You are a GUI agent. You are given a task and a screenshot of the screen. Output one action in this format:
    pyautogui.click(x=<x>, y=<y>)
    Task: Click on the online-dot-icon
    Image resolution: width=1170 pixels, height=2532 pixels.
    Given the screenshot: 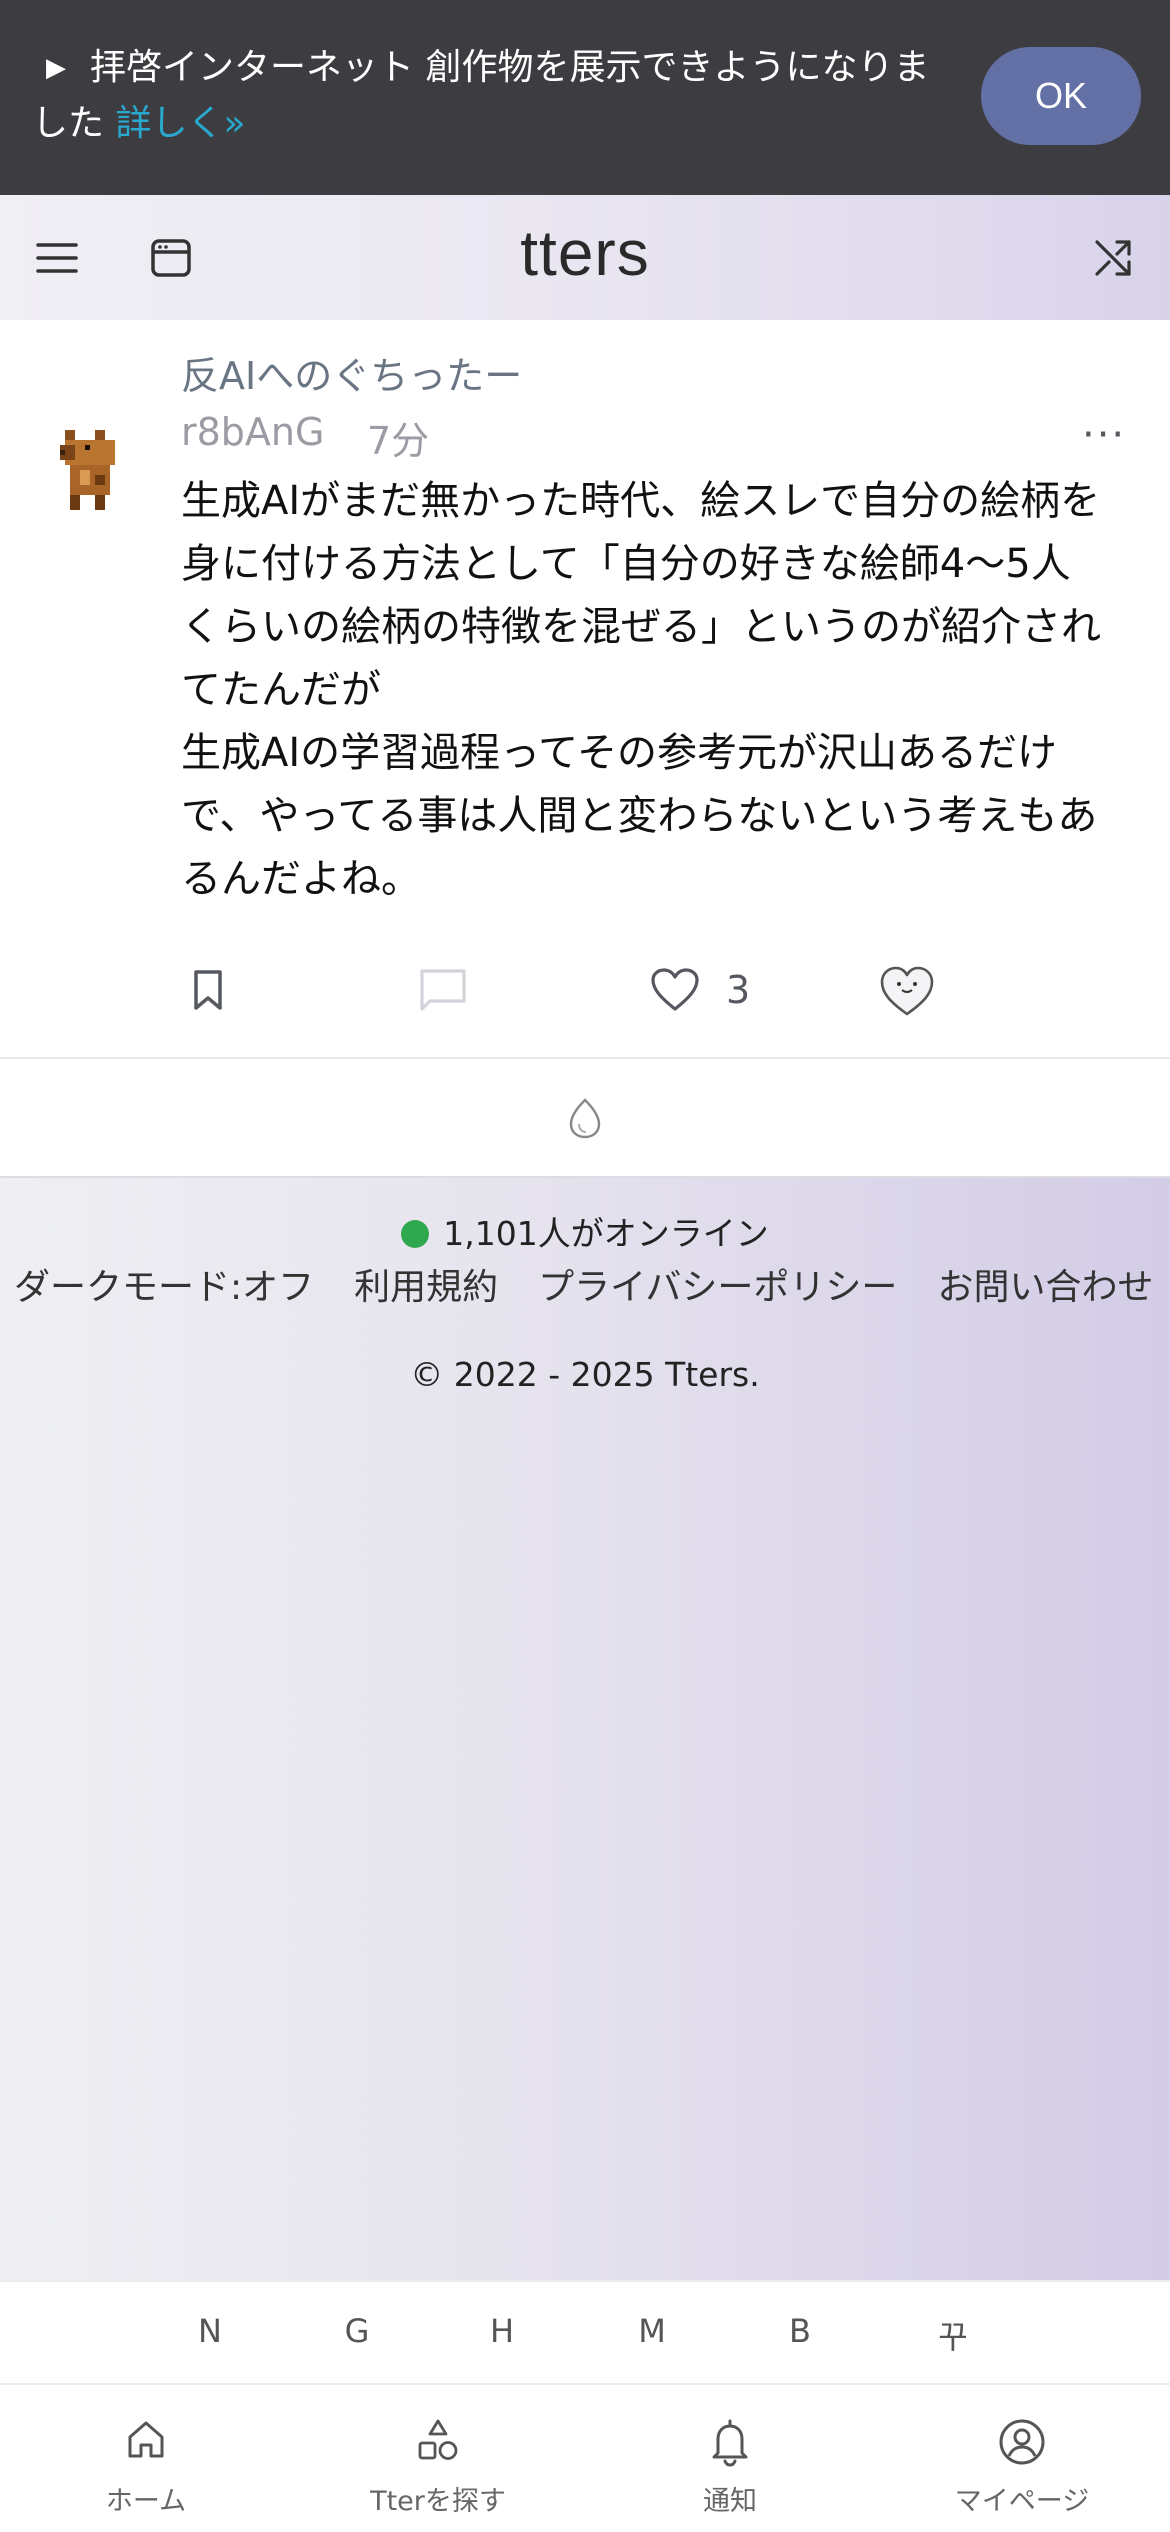 What is the action you would take?
    pyautogui.click(x=415, y=1234)
    